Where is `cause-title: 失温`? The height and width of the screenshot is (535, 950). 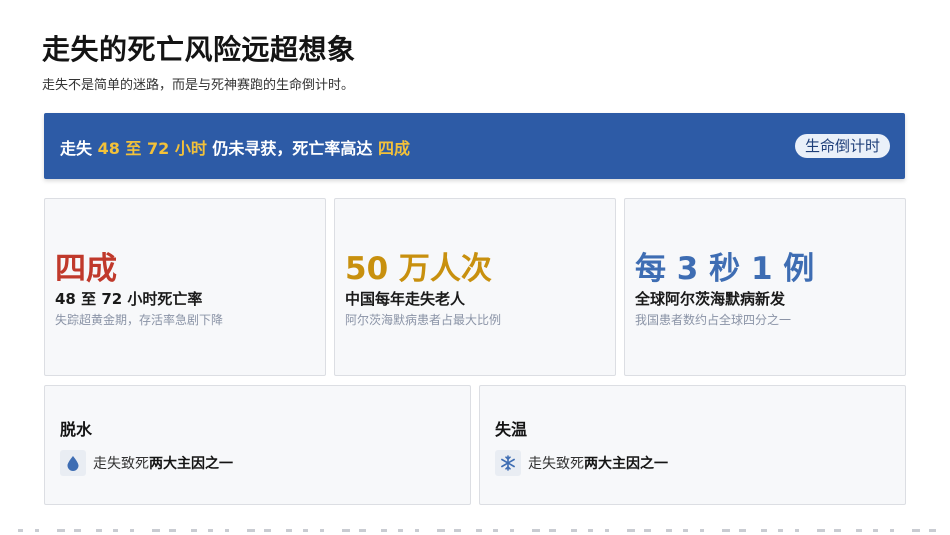
cause-title: 失温 is located at coordinates (511, 429).